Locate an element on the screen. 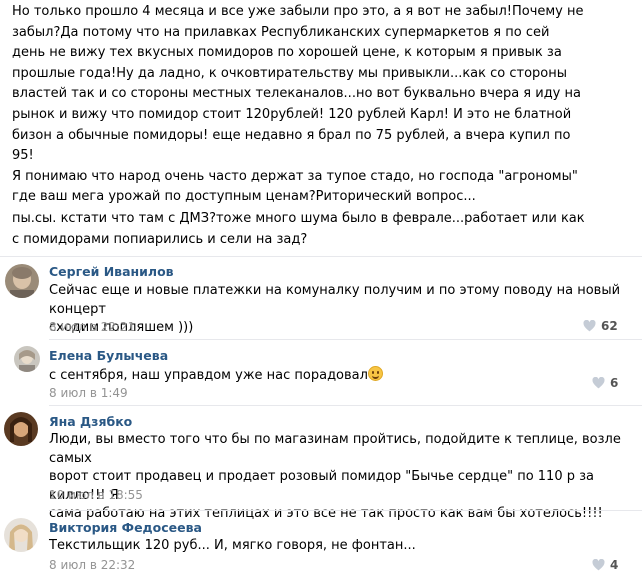 This screenshot has width=642, height=580. like-button: 4 is located at coordinates (605, 565).